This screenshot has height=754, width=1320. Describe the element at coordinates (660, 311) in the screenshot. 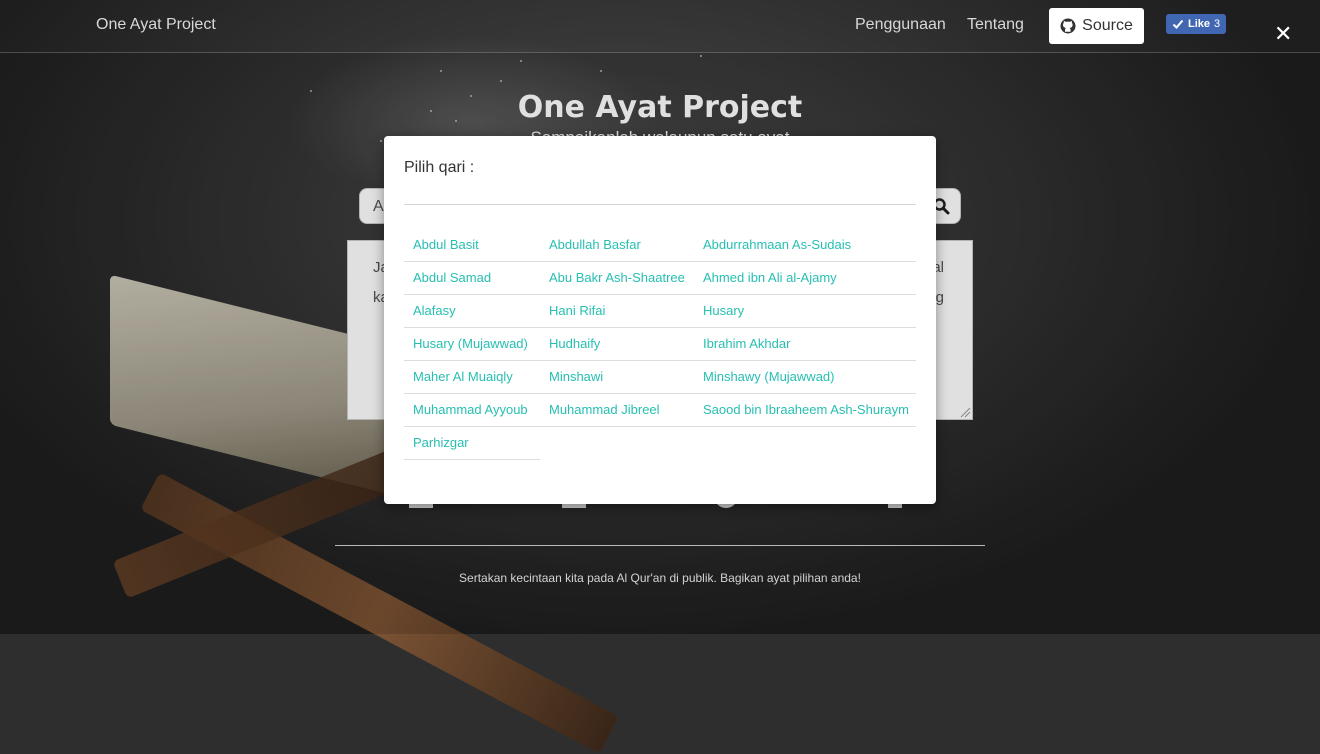

I see `qari-row: Alafasy Hani Rifai Husary` at that location.